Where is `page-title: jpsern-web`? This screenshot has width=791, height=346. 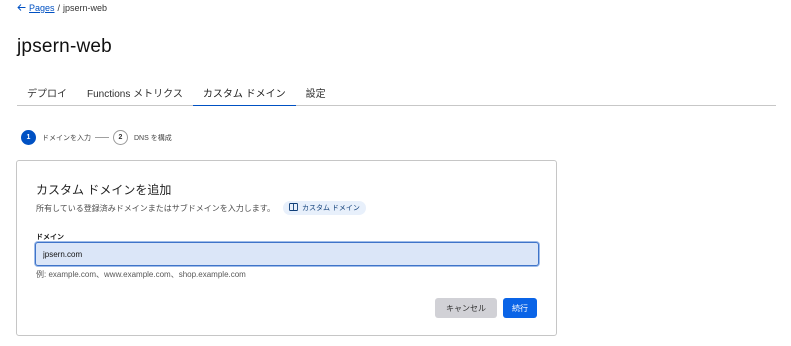 page-title: jpsern-web is located at coordinates (64, 46).